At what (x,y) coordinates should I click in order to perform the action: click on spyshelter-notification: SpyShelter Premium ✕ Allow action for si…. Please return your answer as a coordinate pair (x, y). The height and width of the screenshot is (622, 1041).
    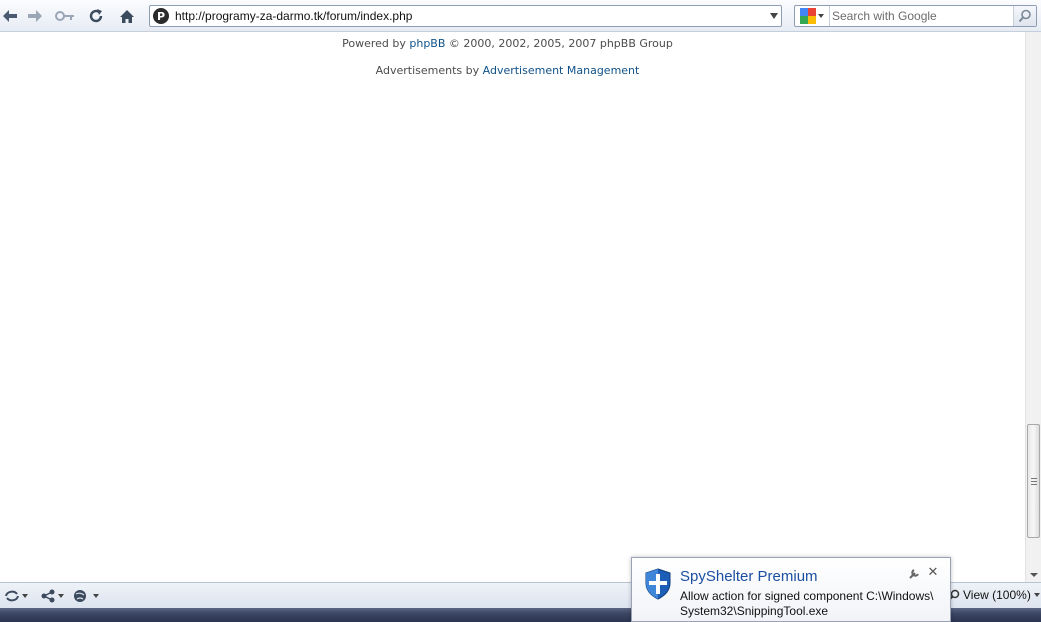
    Looking at the image, I should click on (791, 589).